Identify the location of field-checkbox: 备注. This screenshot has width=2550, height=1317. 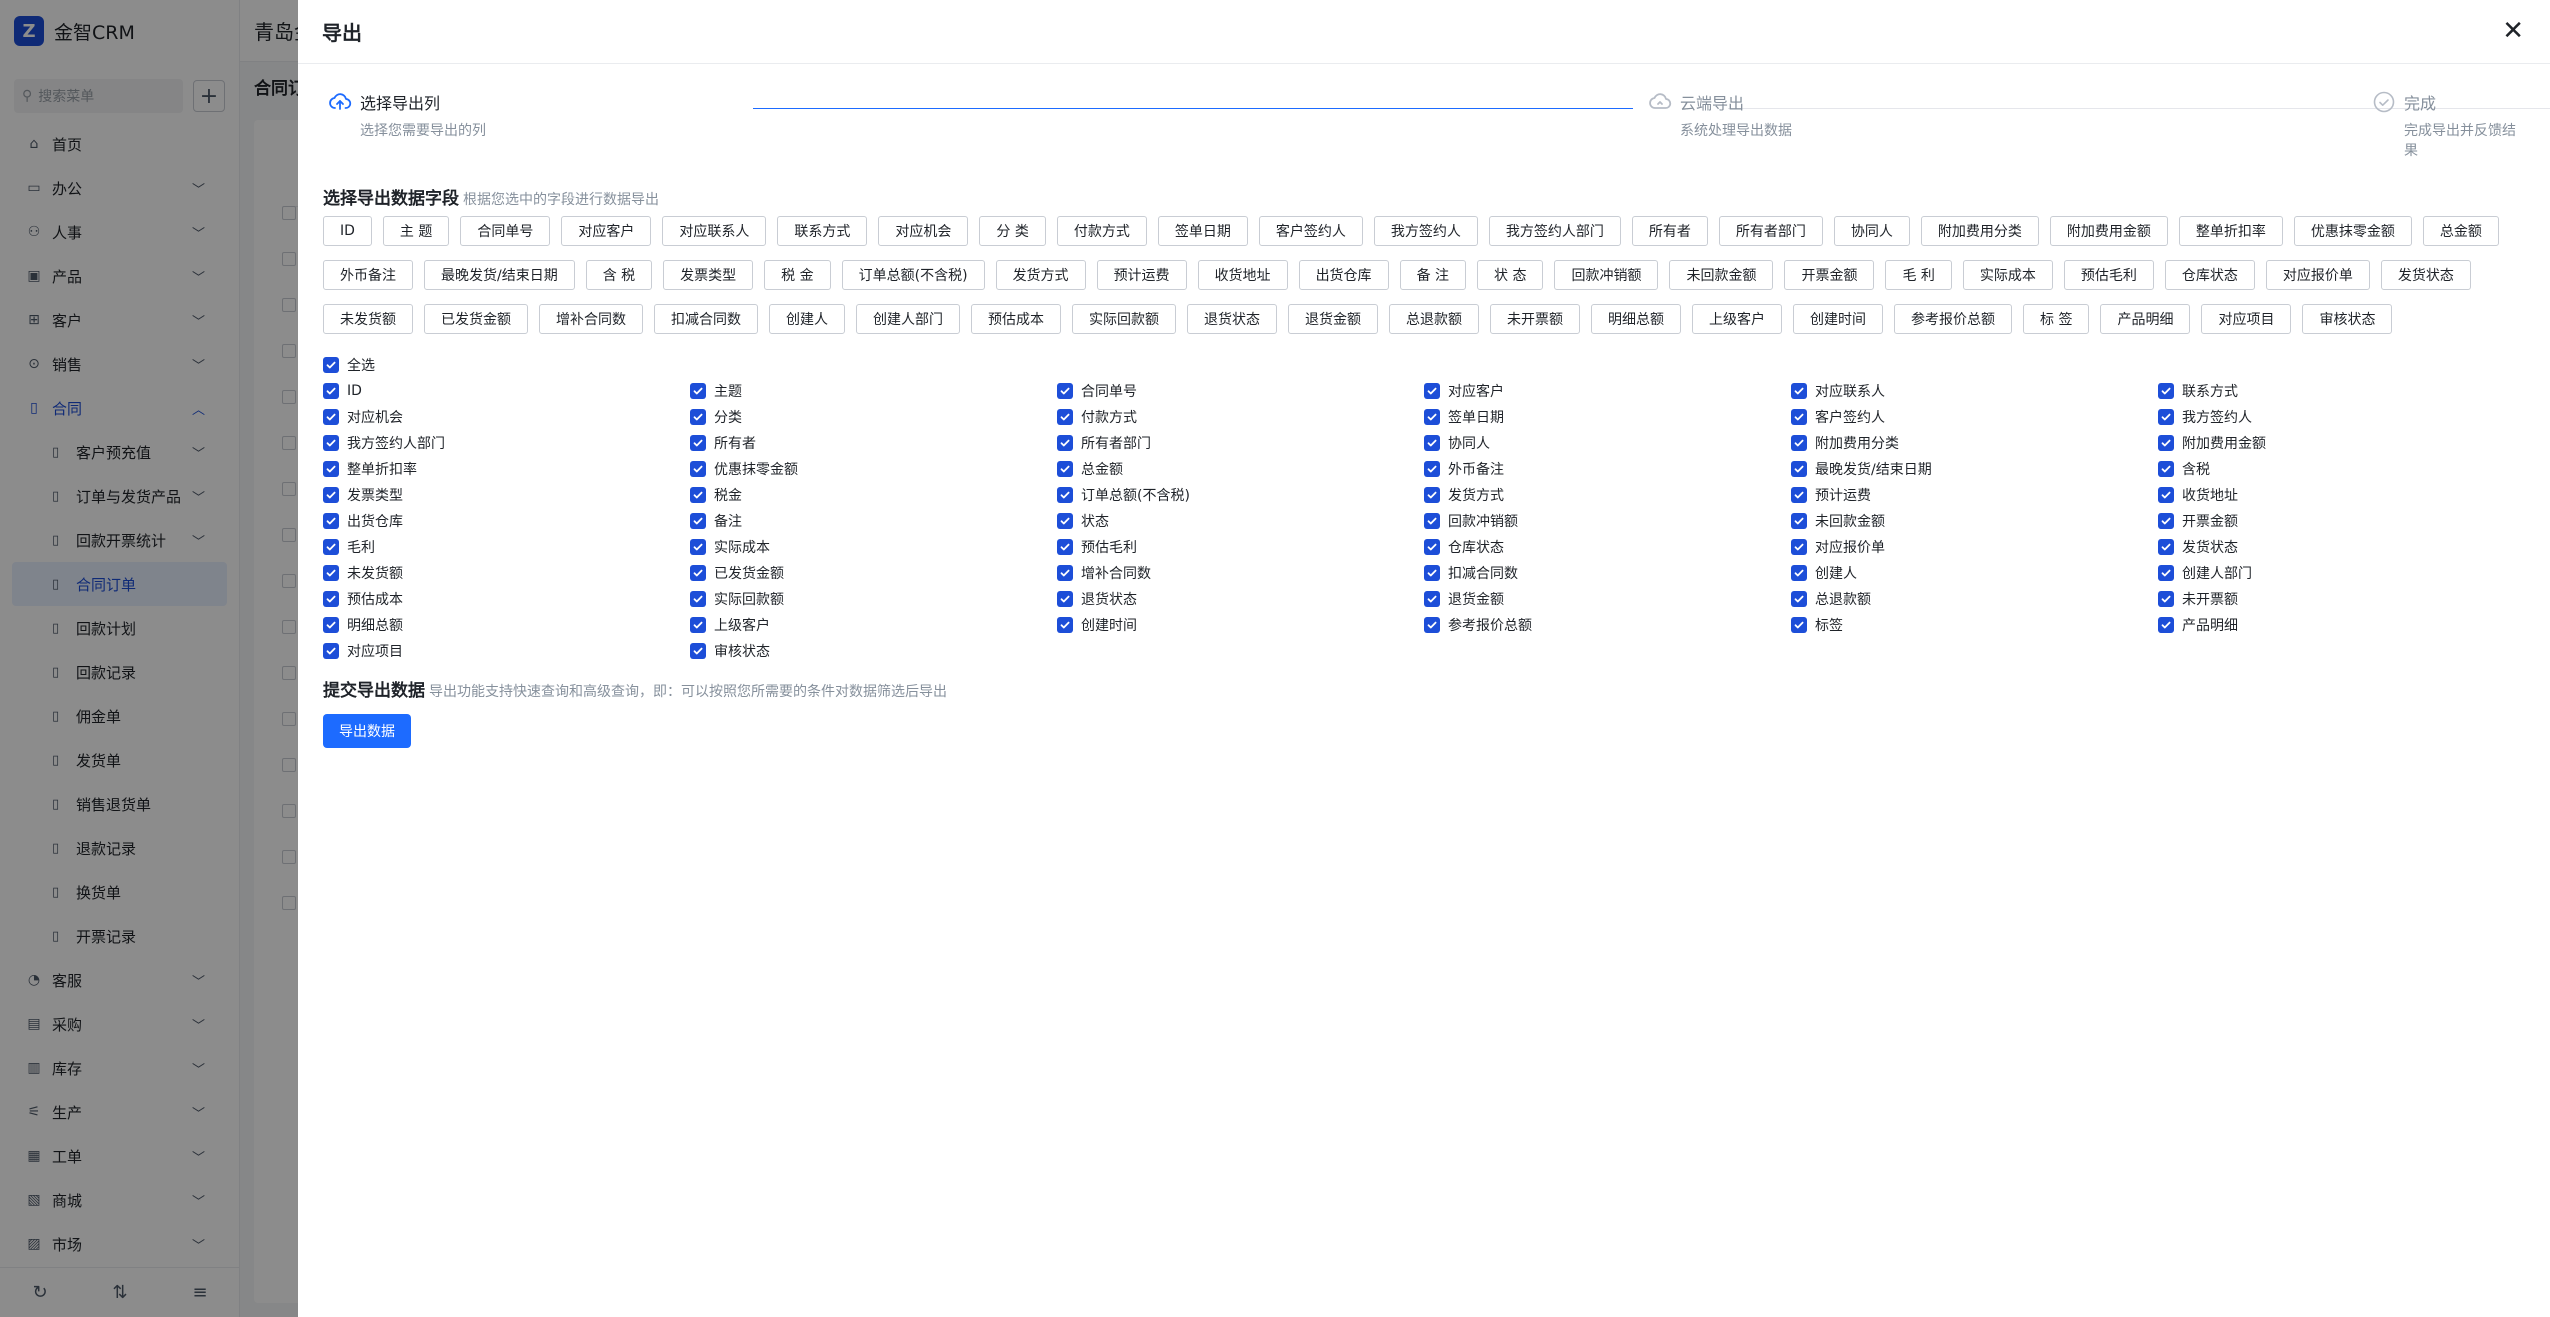
(873, 521).